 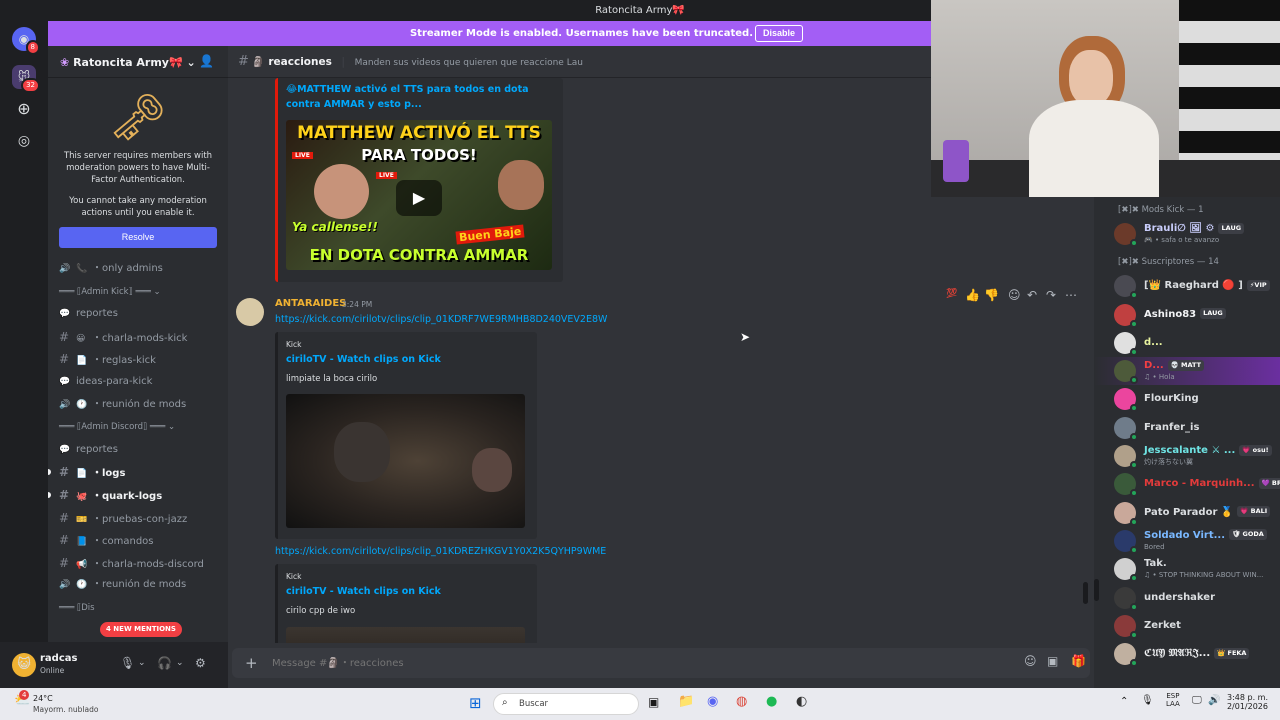 I want to click on add-reaction-icon: ☺, so click(x=1014, y=295).